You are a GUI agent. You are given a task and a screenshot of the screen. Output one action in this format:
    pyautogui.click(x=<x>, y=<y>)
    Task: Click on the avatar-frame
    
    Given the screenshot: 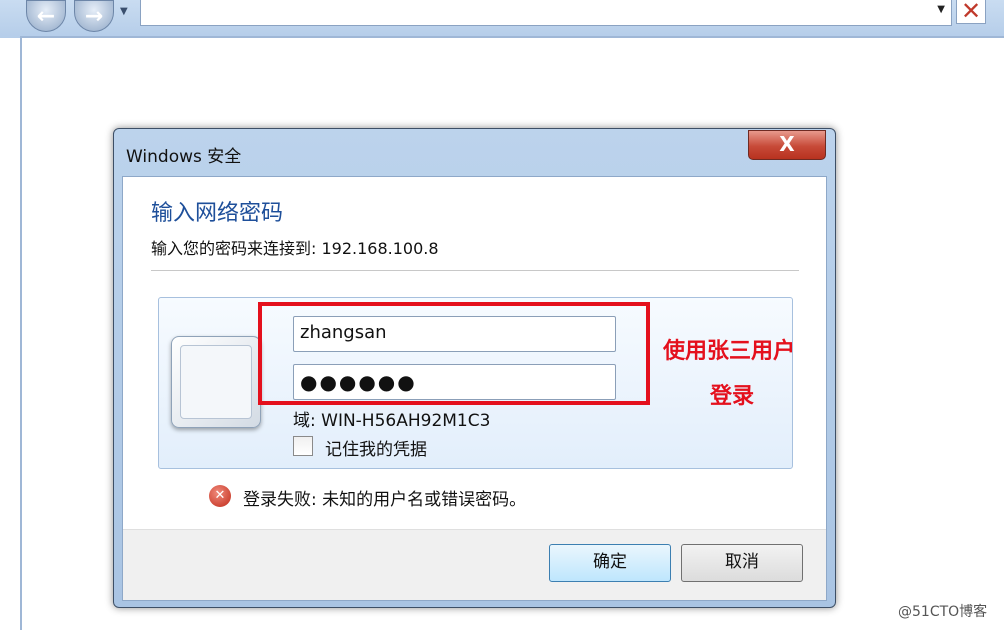 What is the action you would take?
    pyautogui.click(x=216, y=382)
    